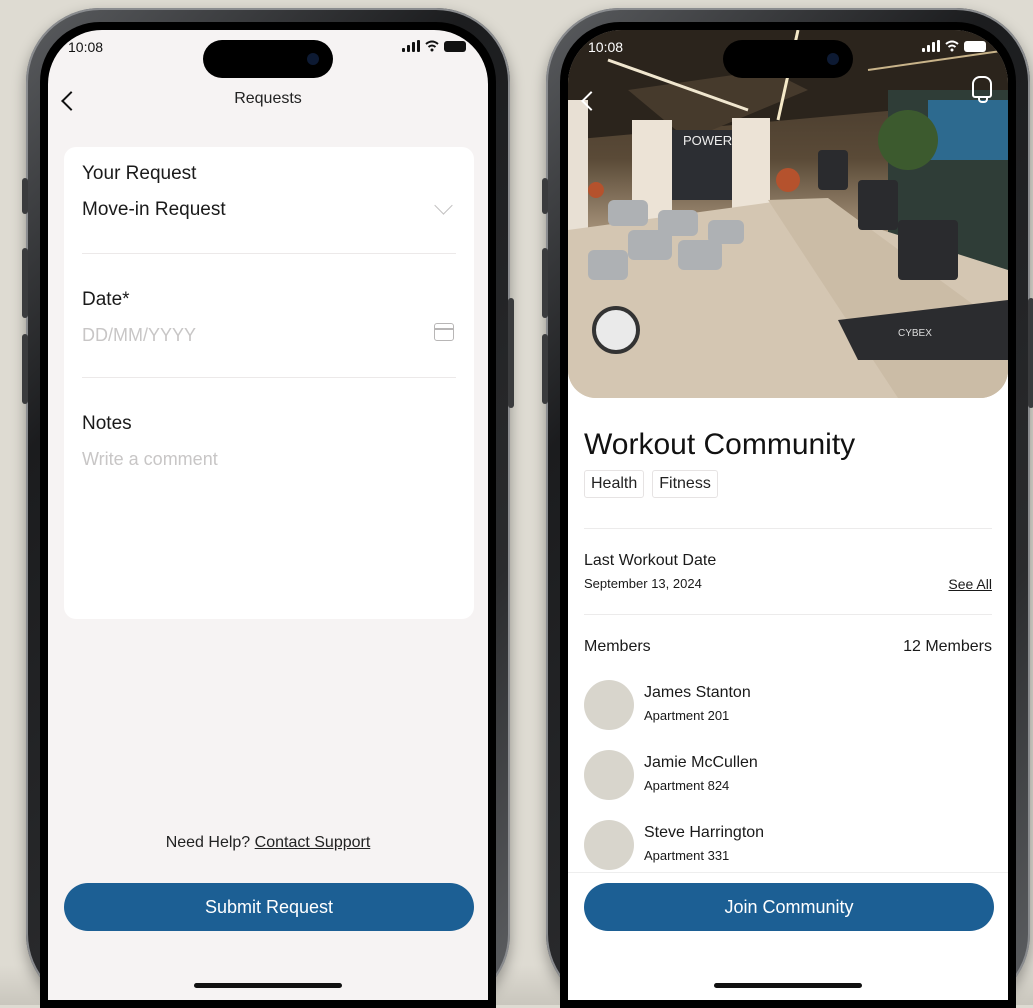  What do you see at coordinates (139, 173) in the screenshot?
I see `request-type-label: Your Request` at bounding box center [139, 173].